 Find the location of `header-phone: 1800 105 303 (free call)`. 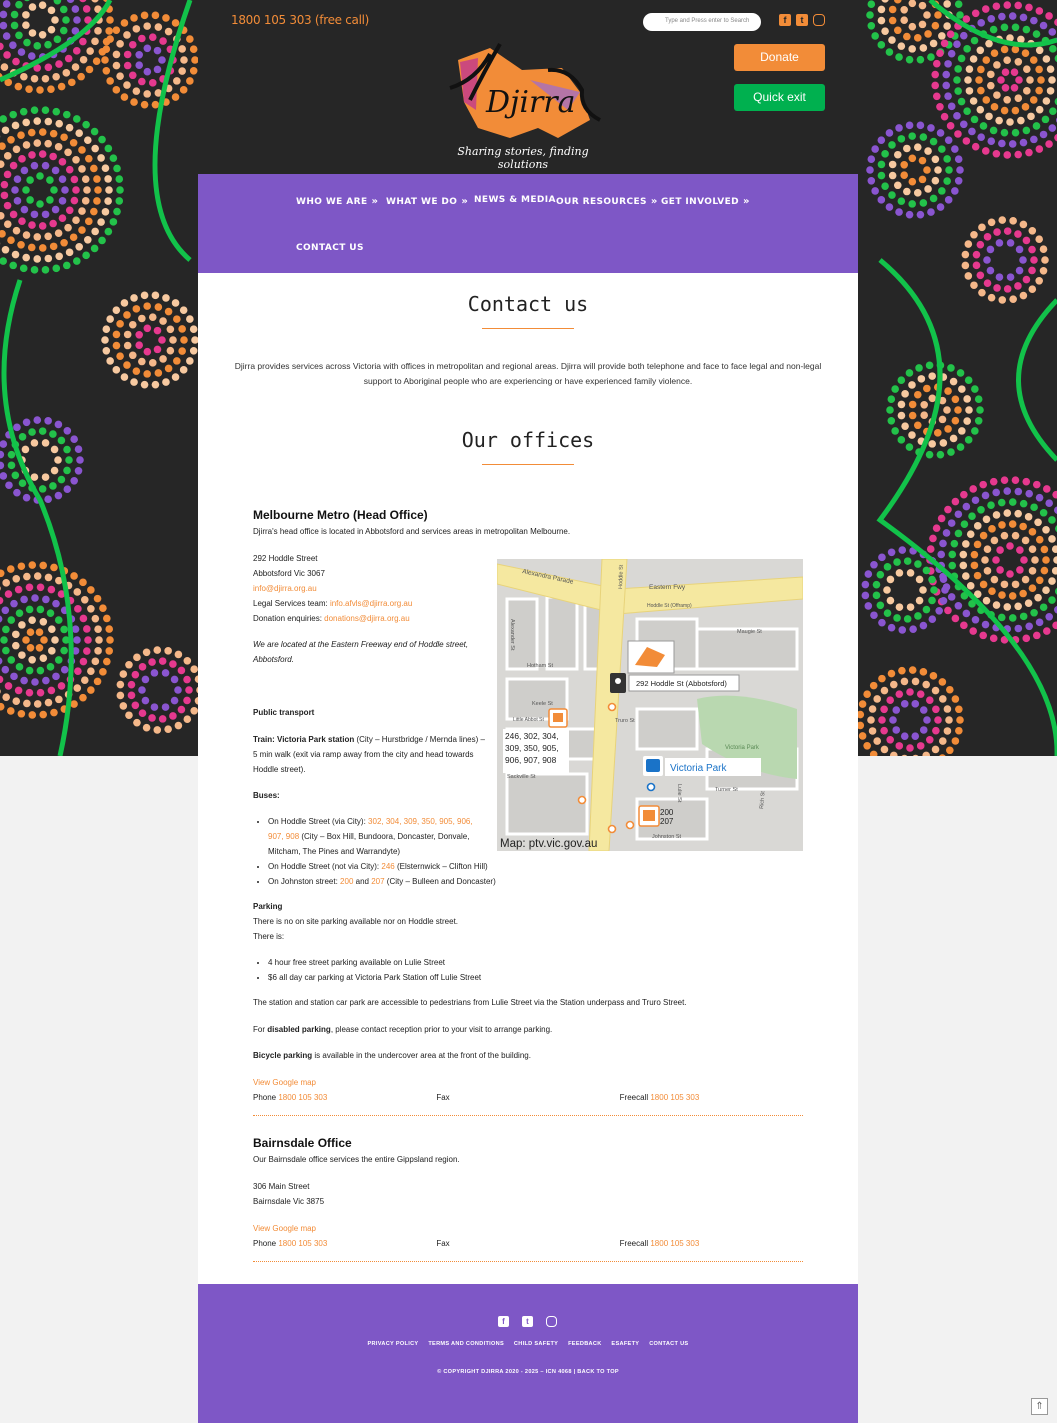

header-phone: 1800 105 303 (free call) is located at coordinates (300, 20).